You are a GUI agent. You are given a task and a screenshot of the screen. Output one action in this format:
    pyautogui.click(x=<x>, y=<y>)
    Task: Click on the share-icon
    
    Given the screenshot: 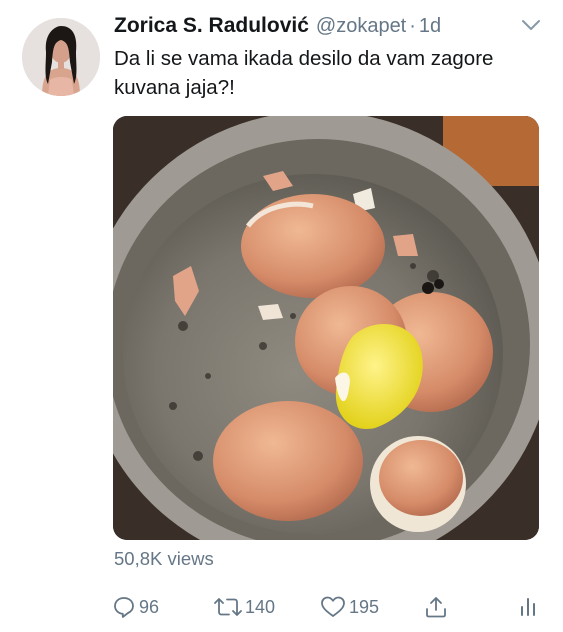 What is the action you would take?
    pyautogui.click(x=436, y=607)
    